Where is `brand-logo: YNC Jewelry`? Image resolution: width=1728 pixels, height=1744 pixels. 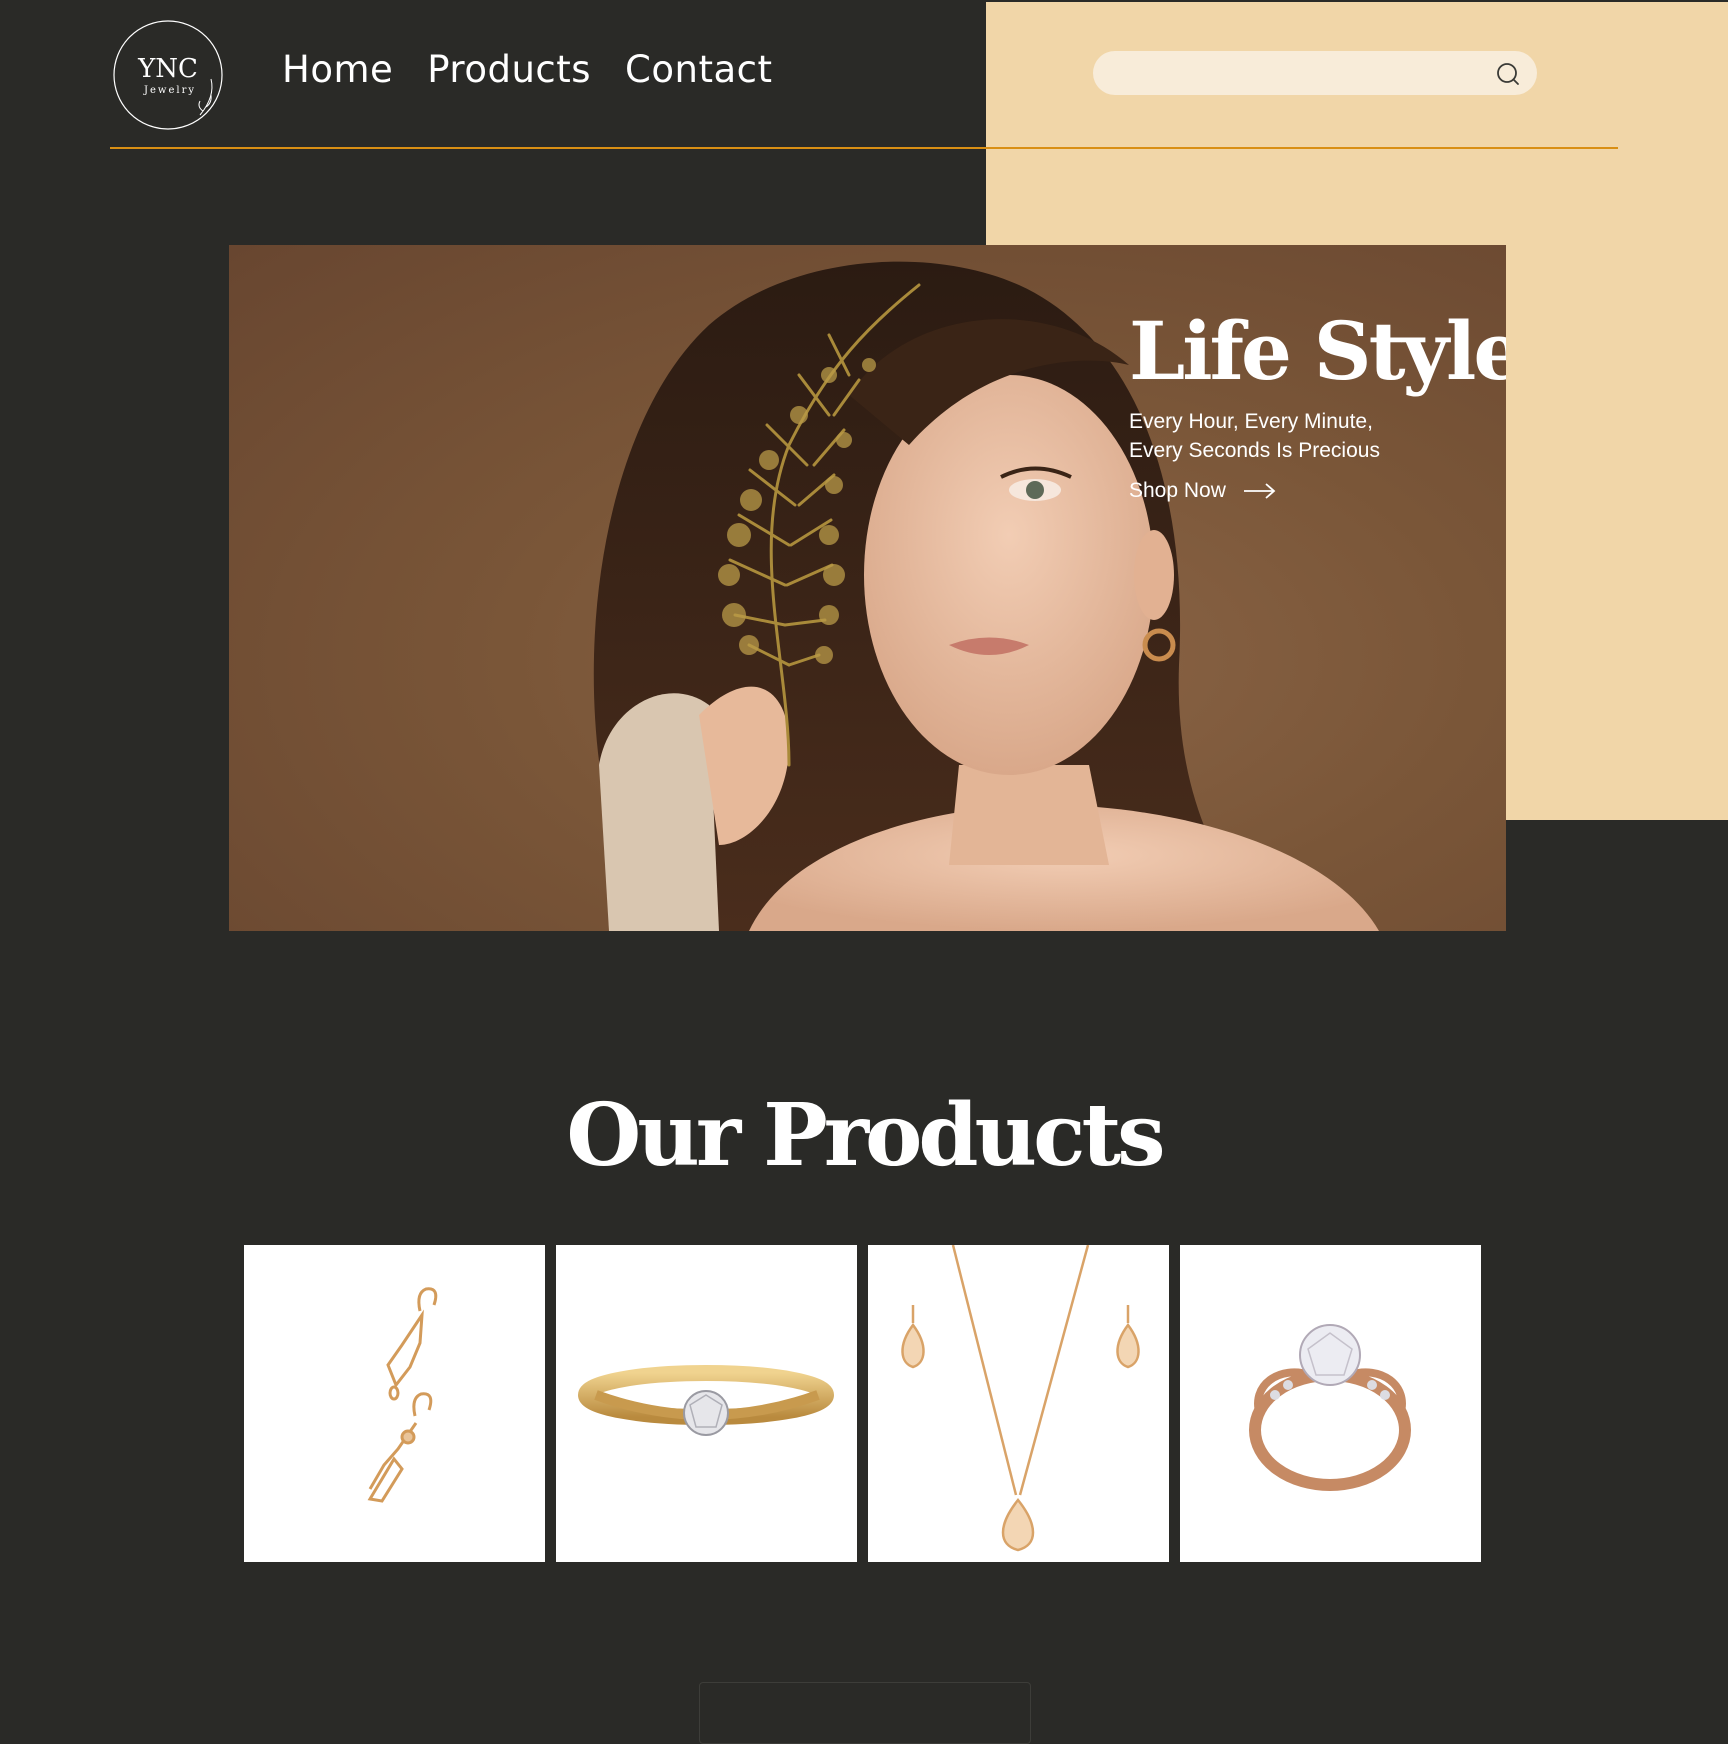 brand-logo: YNC Jewelry is located at coordinates (168, 75).